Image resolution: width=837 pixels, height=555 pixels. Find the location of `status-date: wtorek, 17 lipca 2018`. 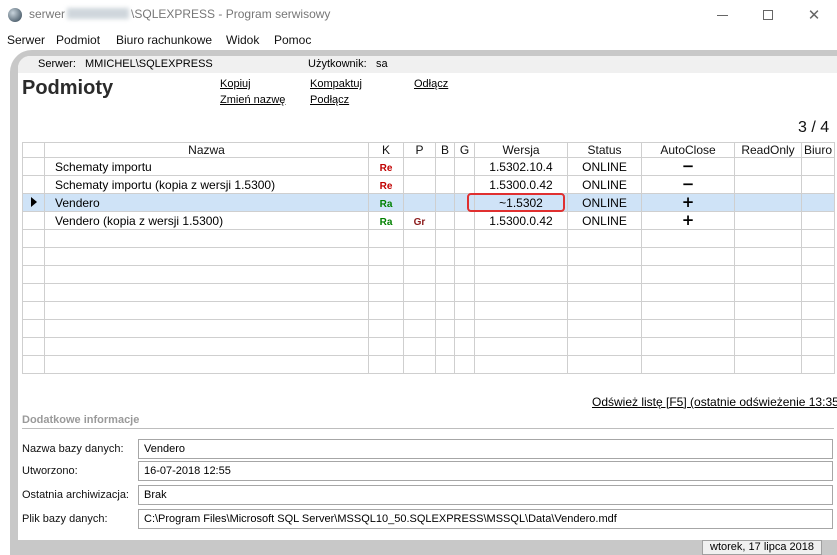

status-date: wtorek, 17 lipca 2018 is located at coordinates (762, 547).